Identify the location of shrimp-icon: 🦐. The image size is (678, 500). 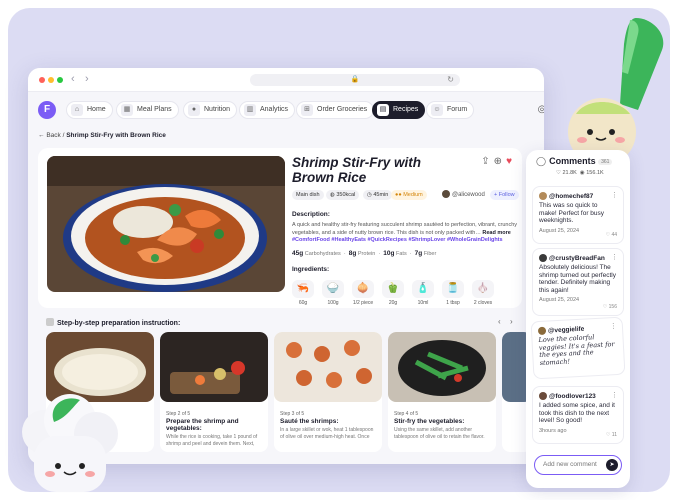
(303, 289).